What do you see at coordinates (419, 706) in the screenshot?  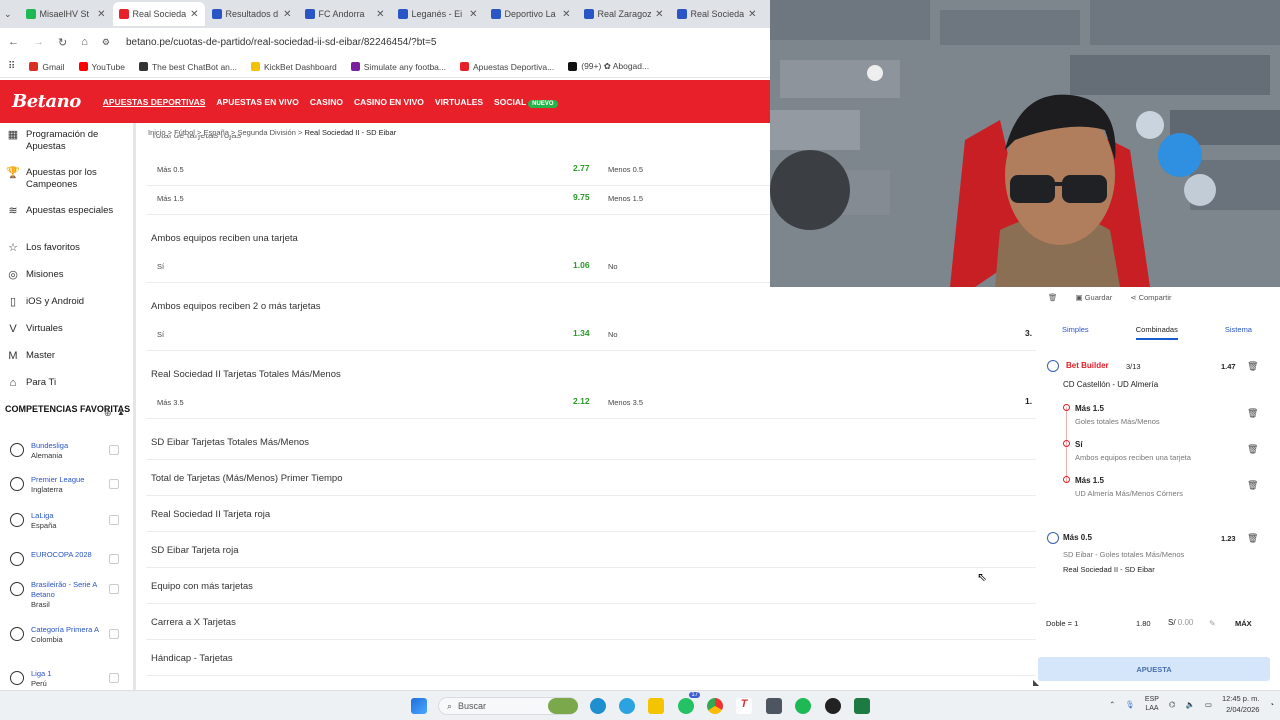 I see `windows-start-icon` at bounding box center [419, 706].